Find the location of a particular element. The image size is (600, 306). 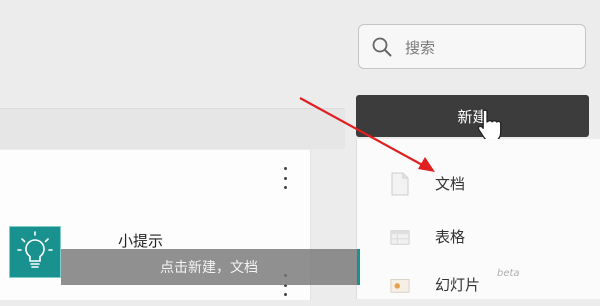

search-box is located at coordinates (472, 46).